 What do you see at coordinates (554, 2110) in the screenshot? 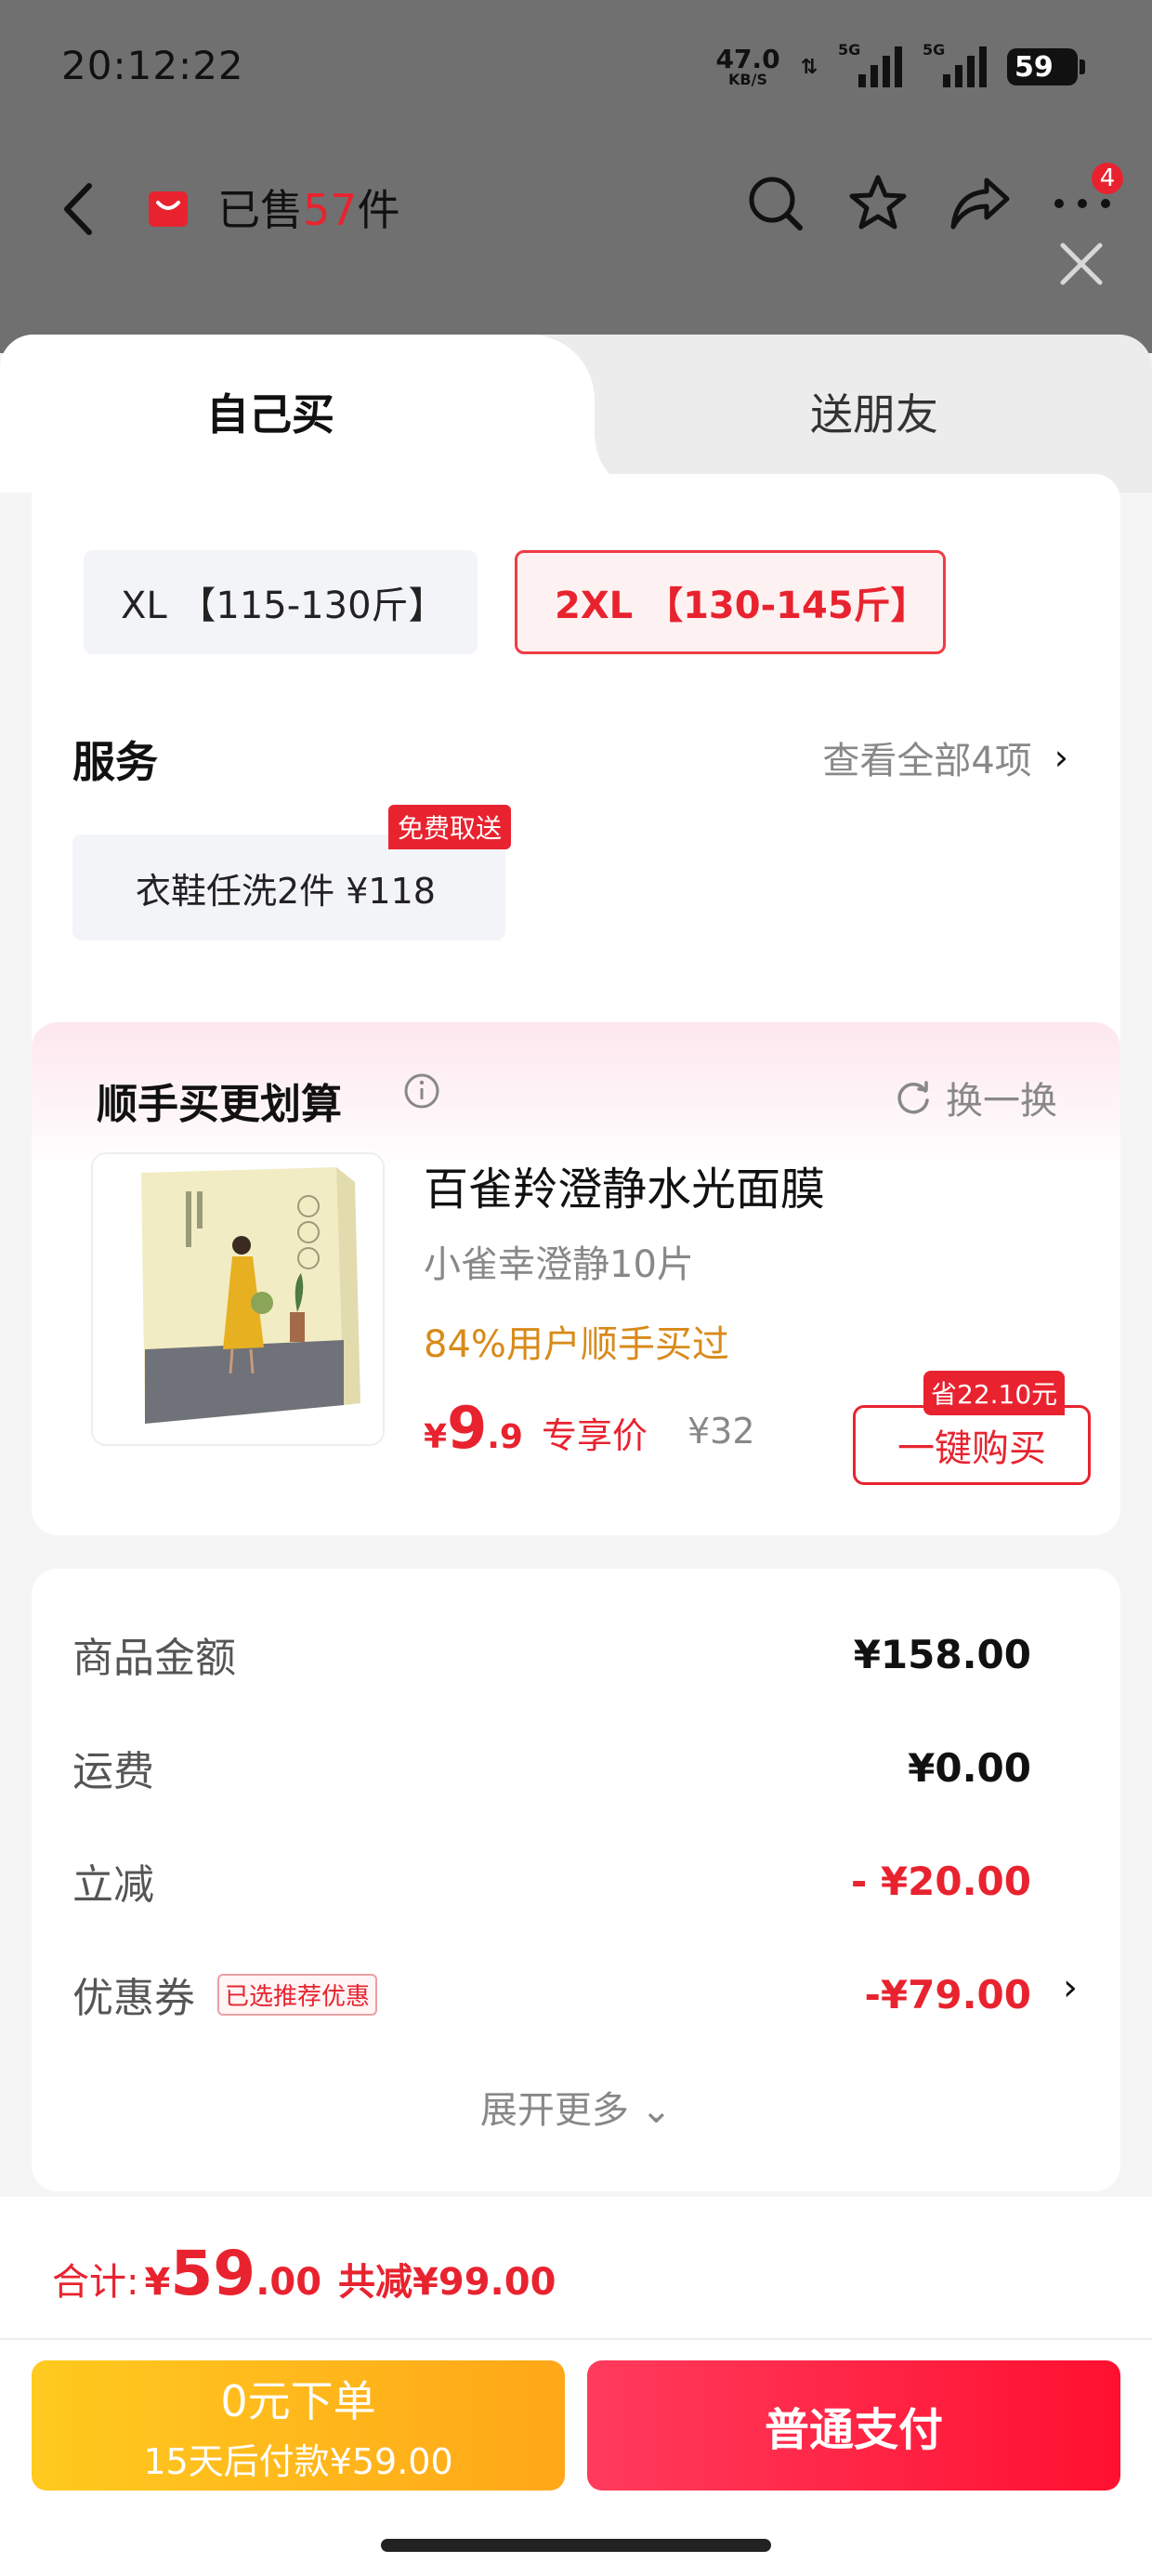
I see `expand-more-label: 展开更多` at bounding box center [554, 2110].